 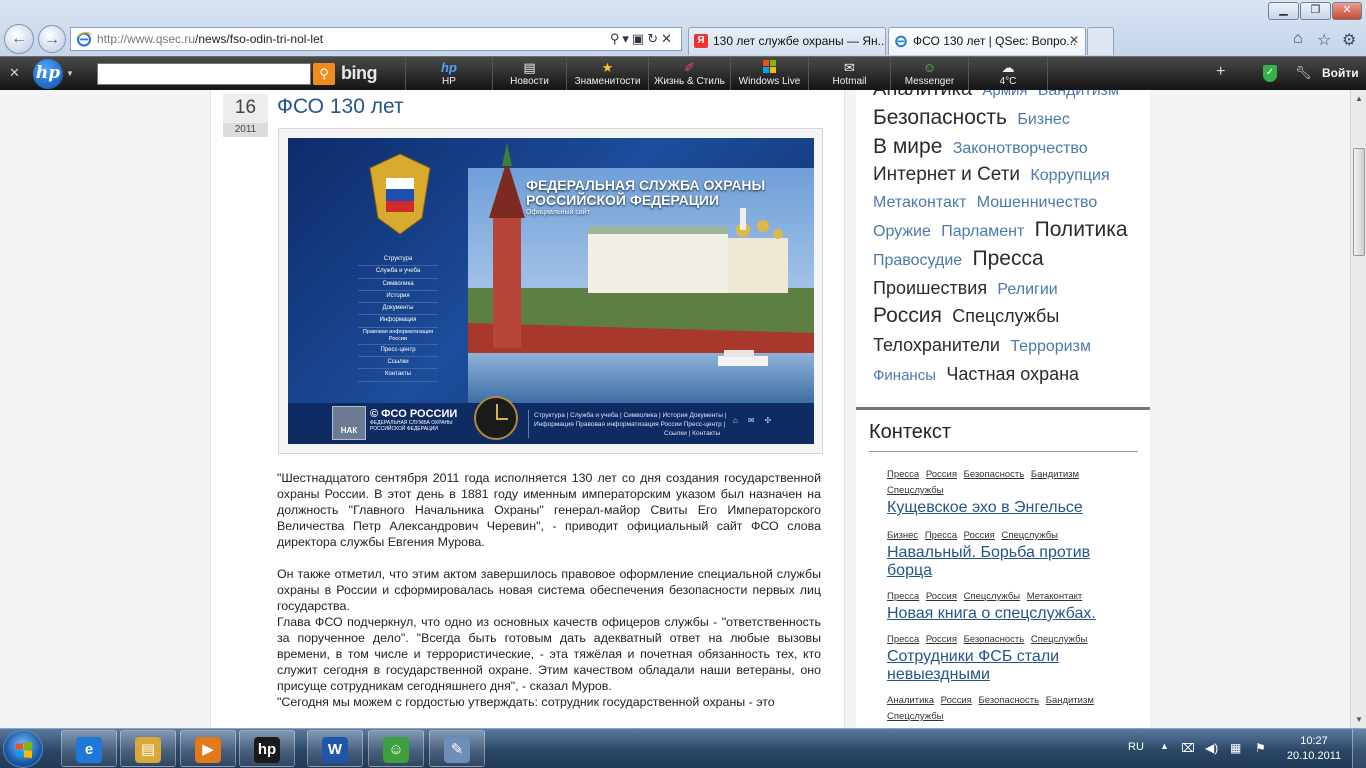 What do you see at coordinates (1314, 749) in the screenshot?
I see `tray-clock: 10:27 20.10.2011` at bounding box center [1314, 749].